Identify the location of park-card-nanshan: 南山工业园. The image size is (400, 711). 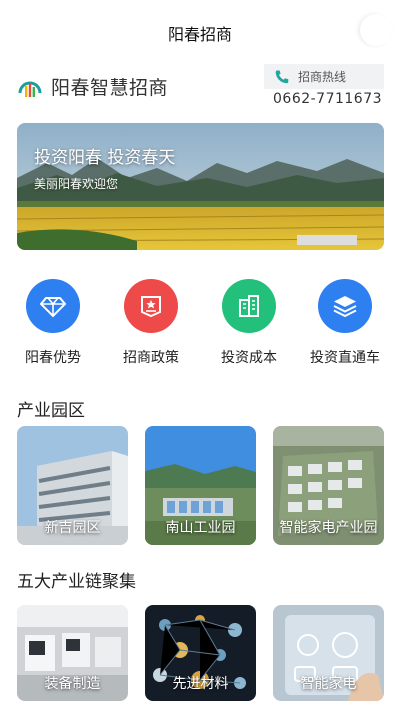
(200, 485).